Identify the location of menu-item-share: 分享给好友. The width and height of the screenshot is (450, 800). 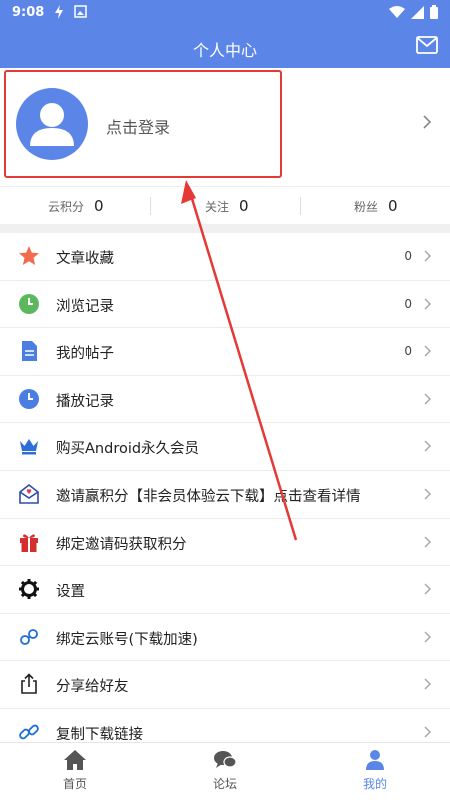
(225, 685).